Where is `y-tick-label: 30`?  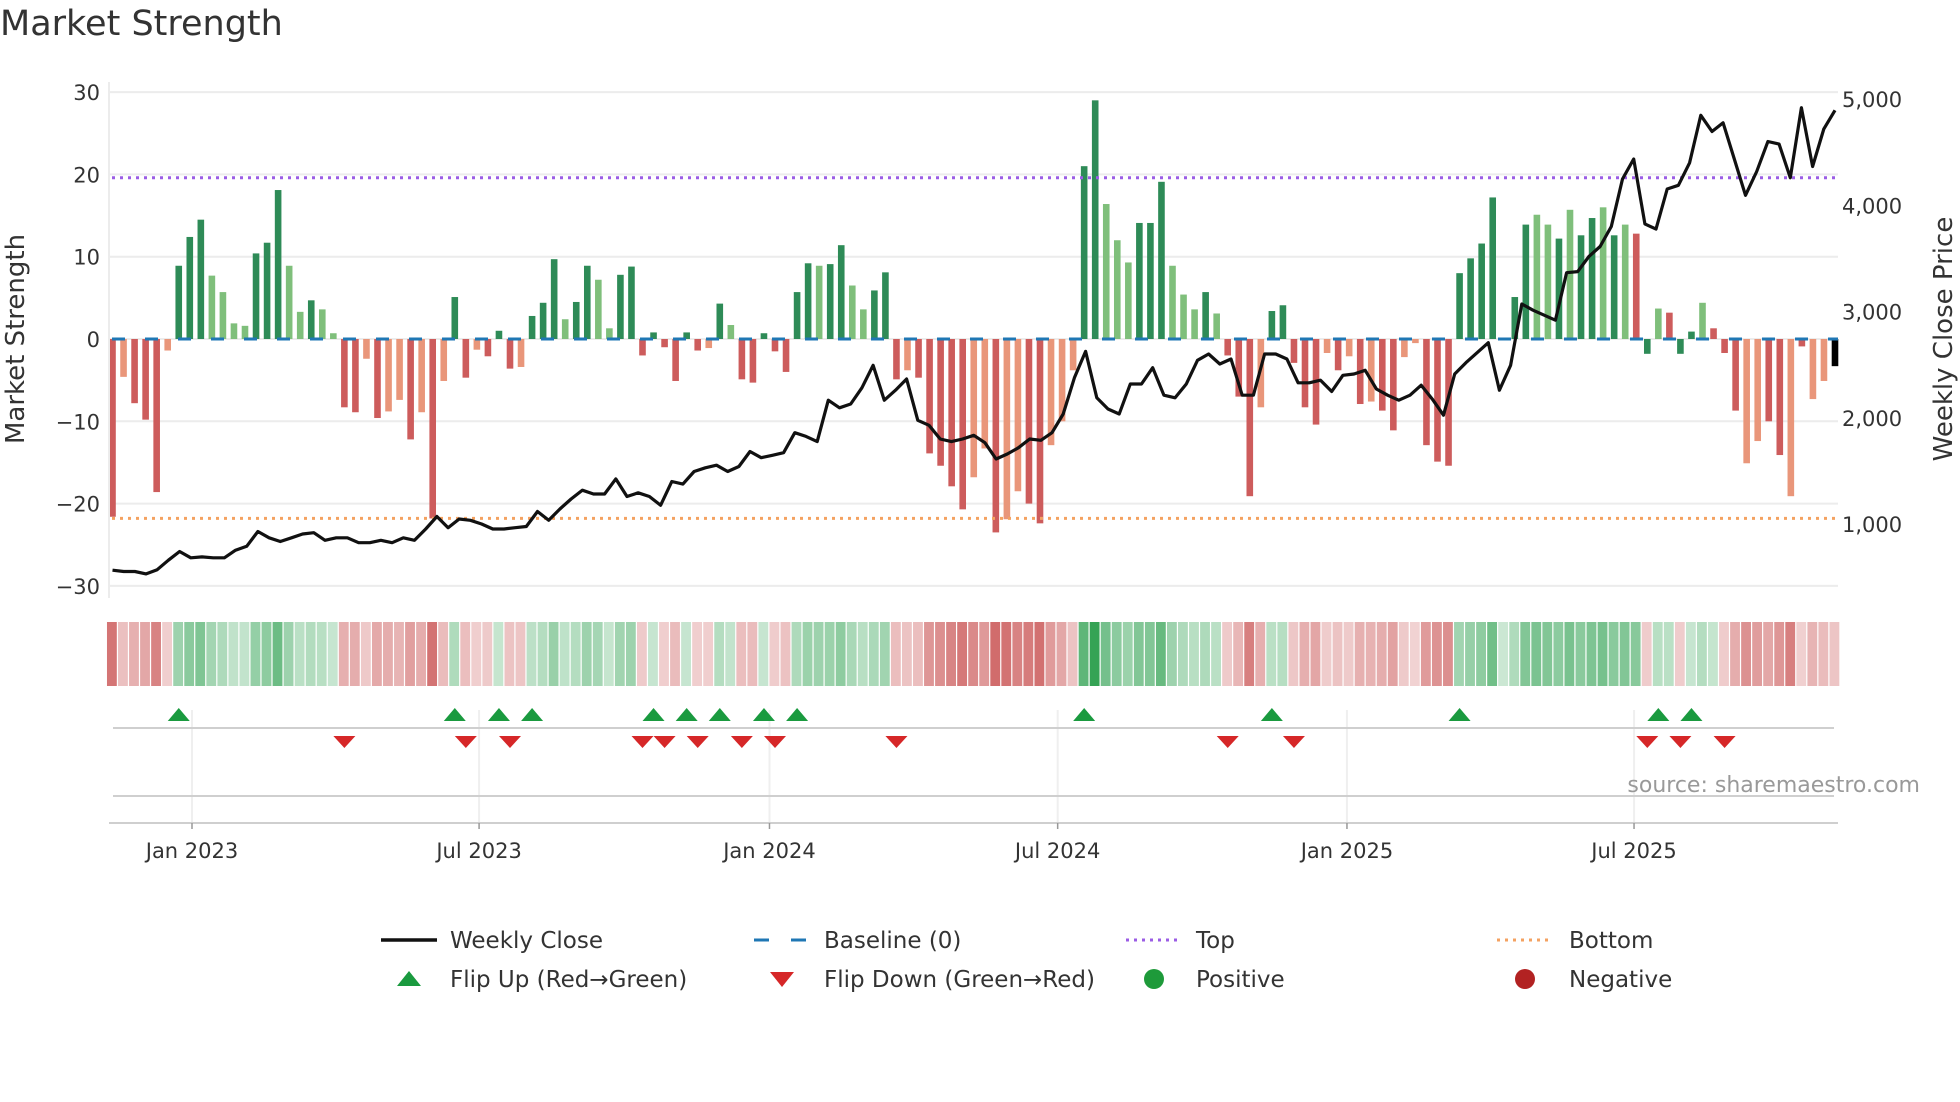
y-tick-label: 30 is located at coordinates (86, 93).